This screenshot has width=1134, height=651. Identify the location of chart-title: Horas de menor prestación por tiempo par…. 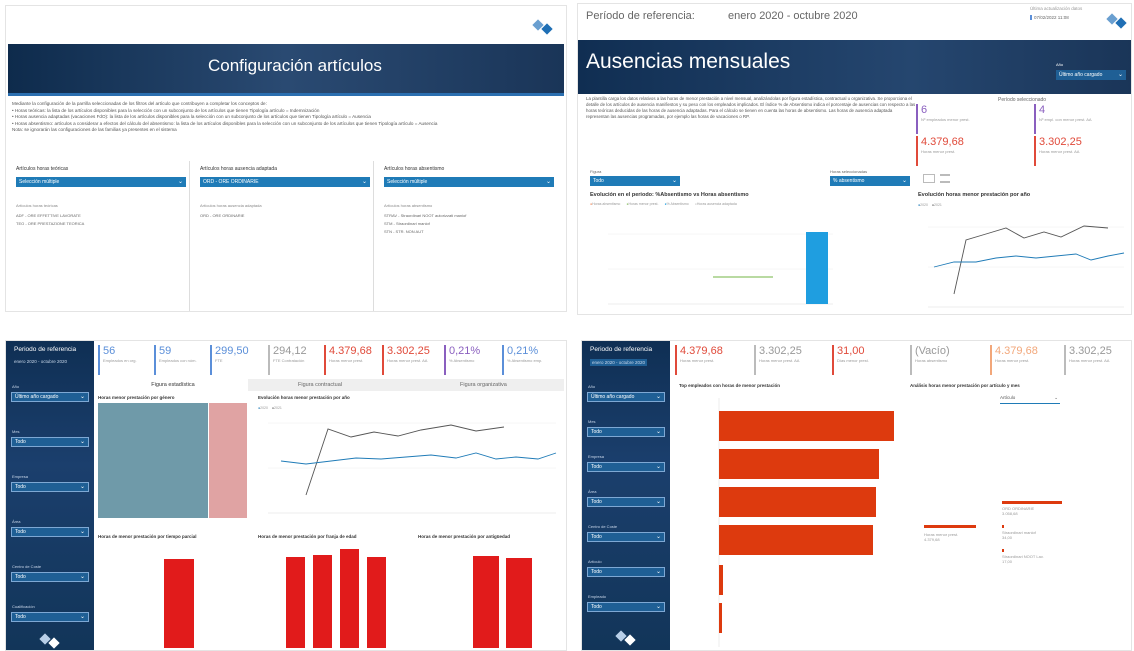
(147, 536).